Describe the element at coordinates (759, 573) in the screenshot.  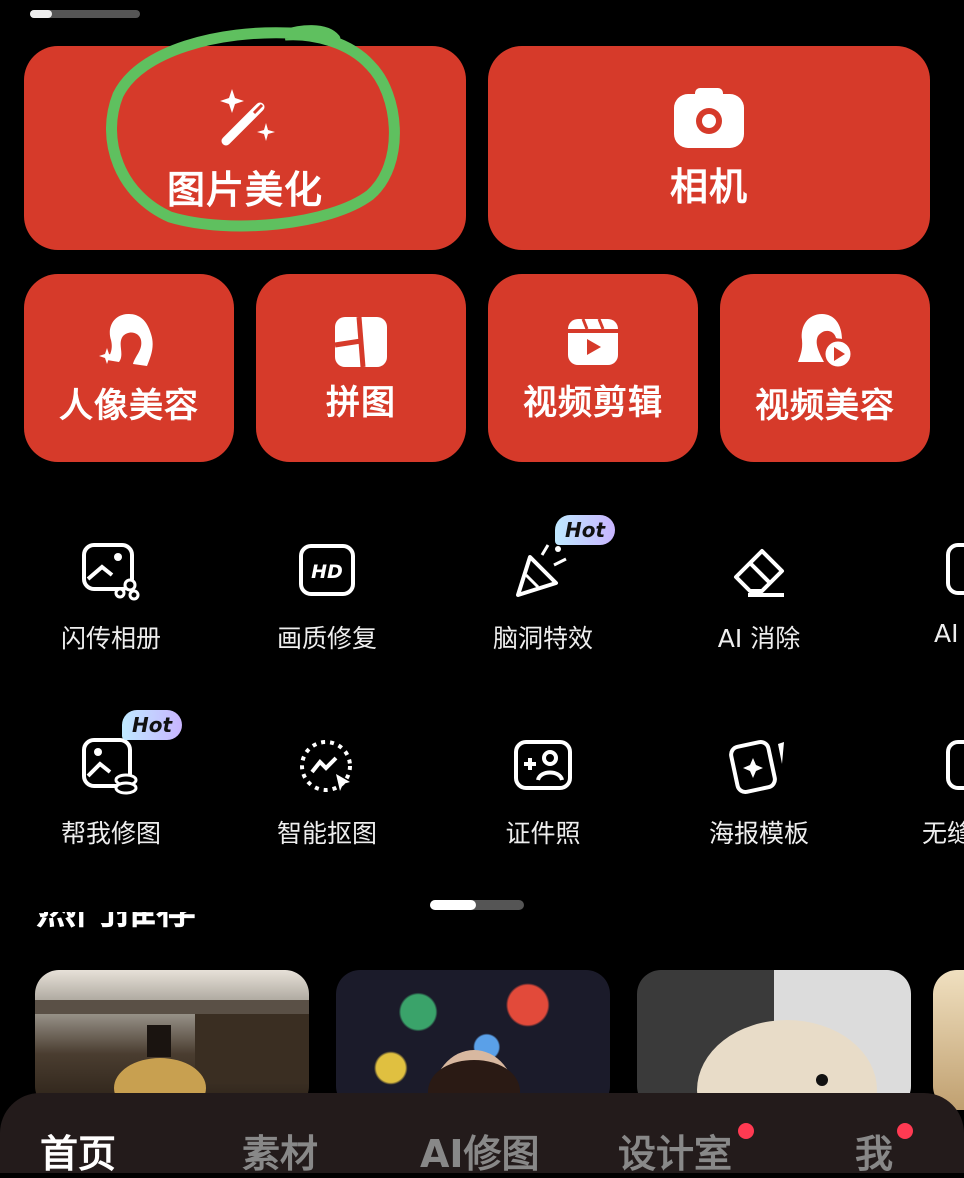
I see `eraser-icon` at that location.